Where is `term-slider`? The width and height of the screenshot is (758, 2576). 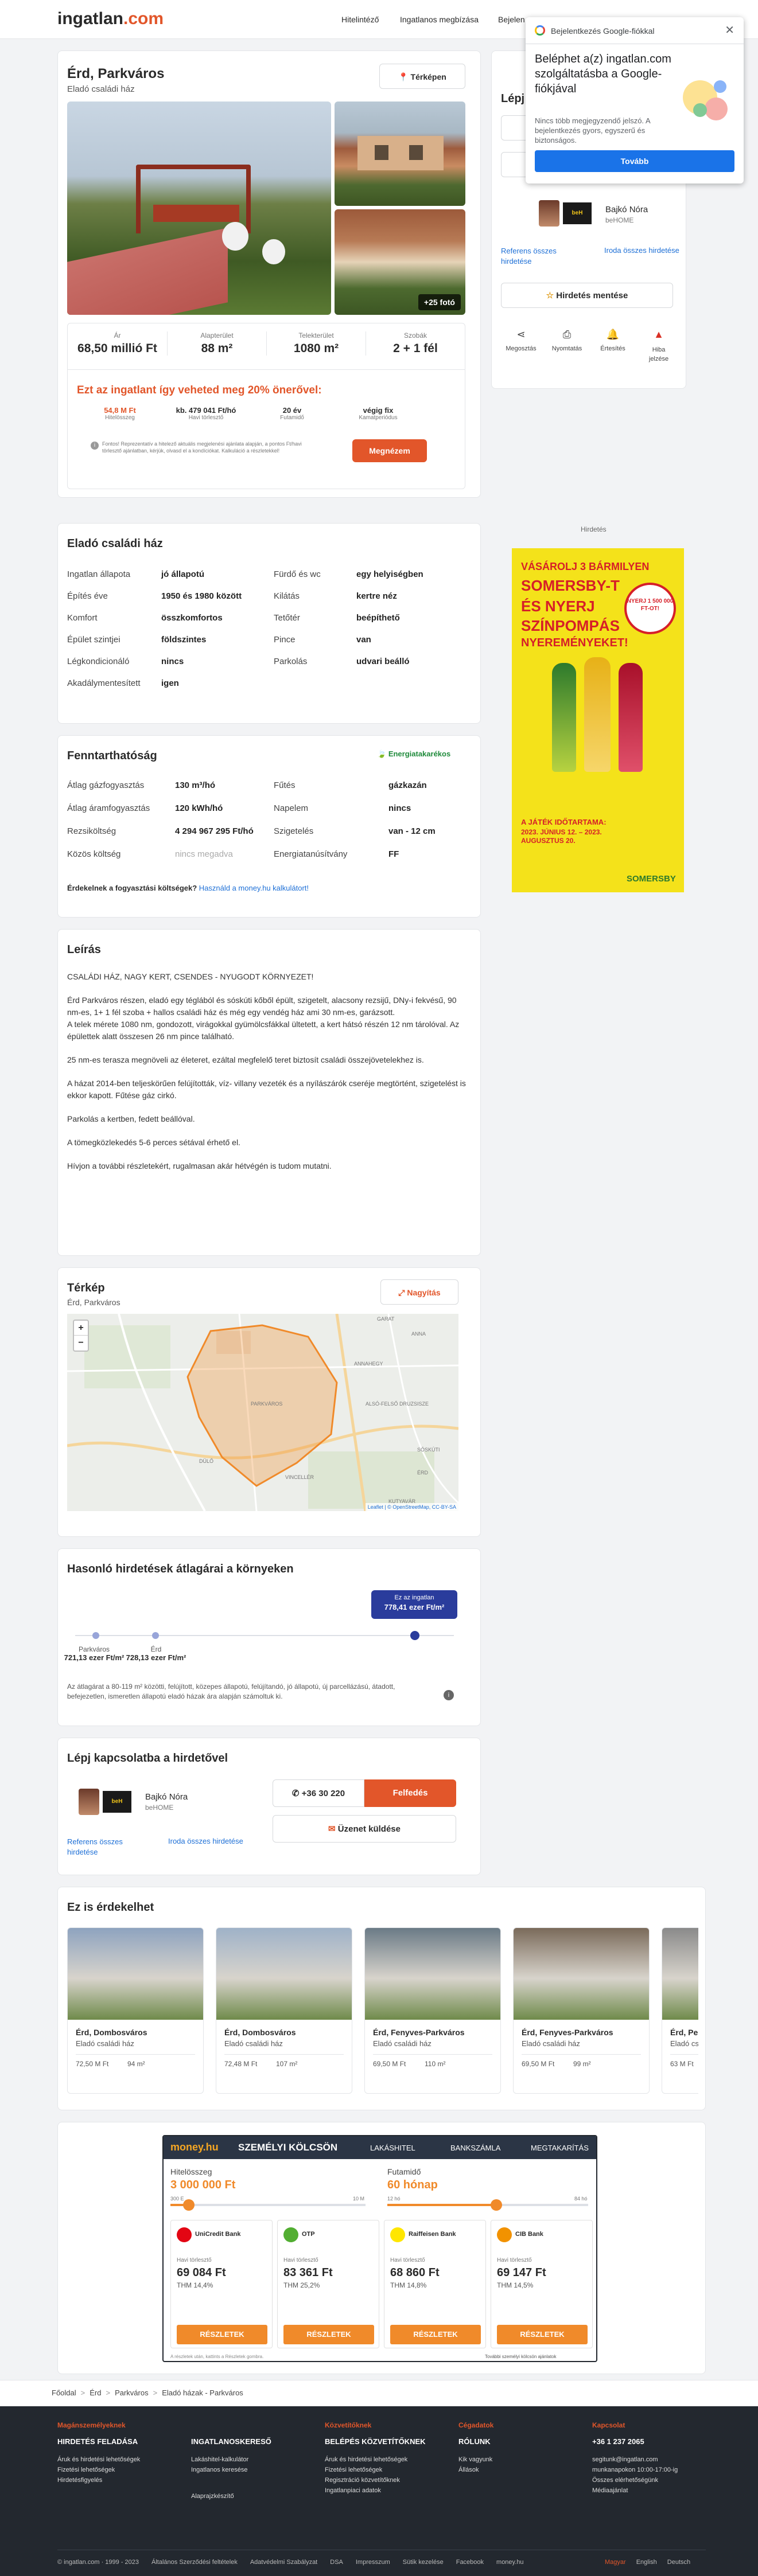 term-slider is located at coordinates (488, 2205).